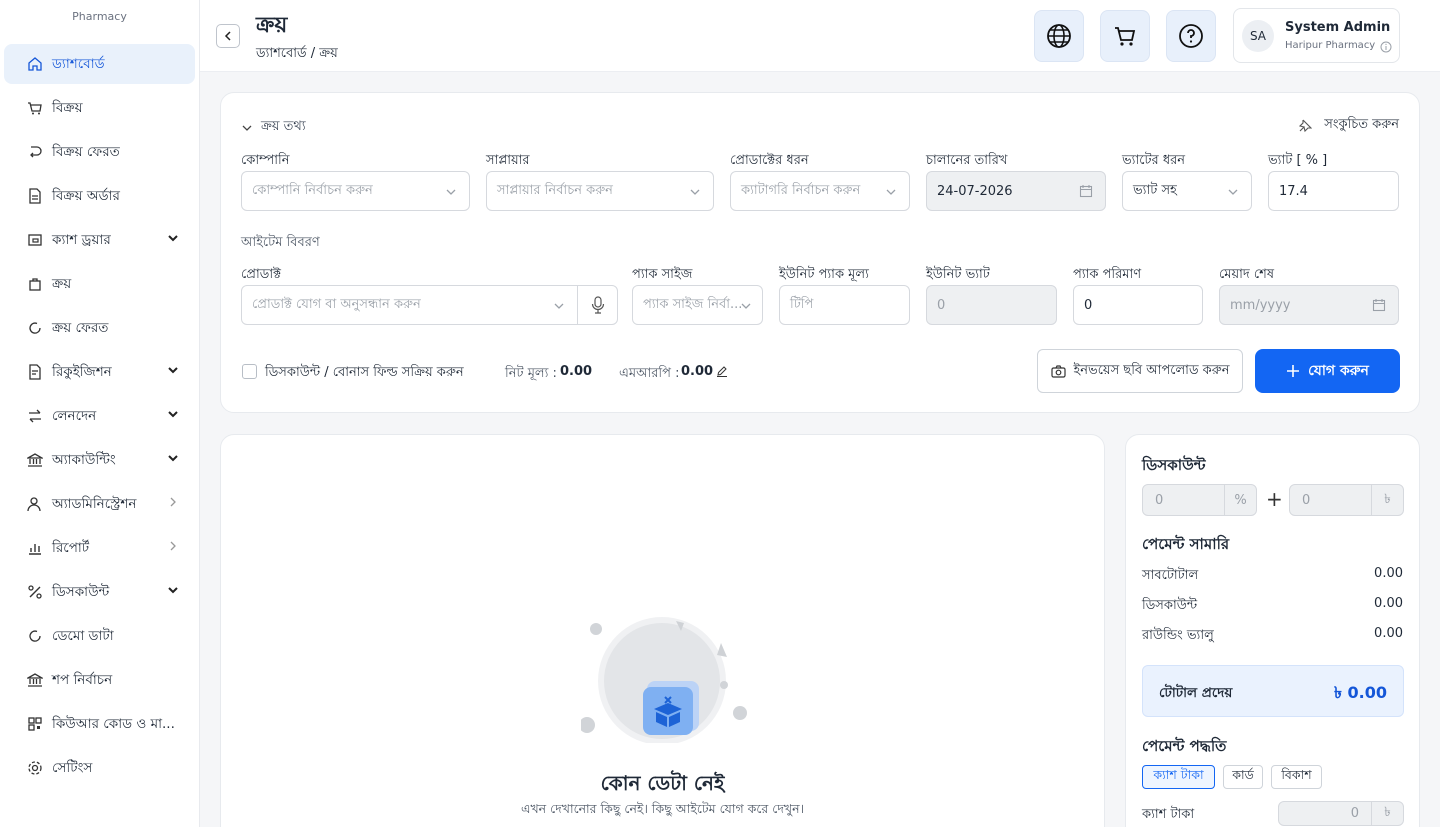 Image resolution: width=1440 pixels, height=827 pixels. What do you see at coordinates (1187, 191) in the screenshot?
I see `vat-type-select: ভ্যাট সহ` at bounding box center [1187, 191].